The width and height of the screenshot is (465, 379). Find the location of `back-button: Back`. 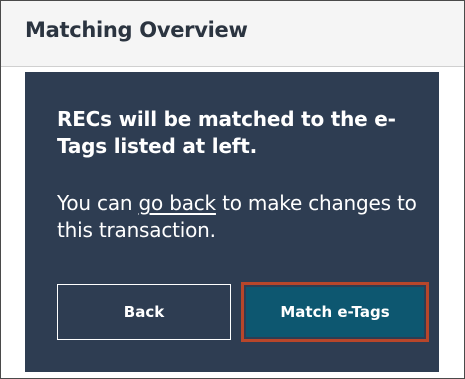

back-button: Back is located at coordinates (144, 312).